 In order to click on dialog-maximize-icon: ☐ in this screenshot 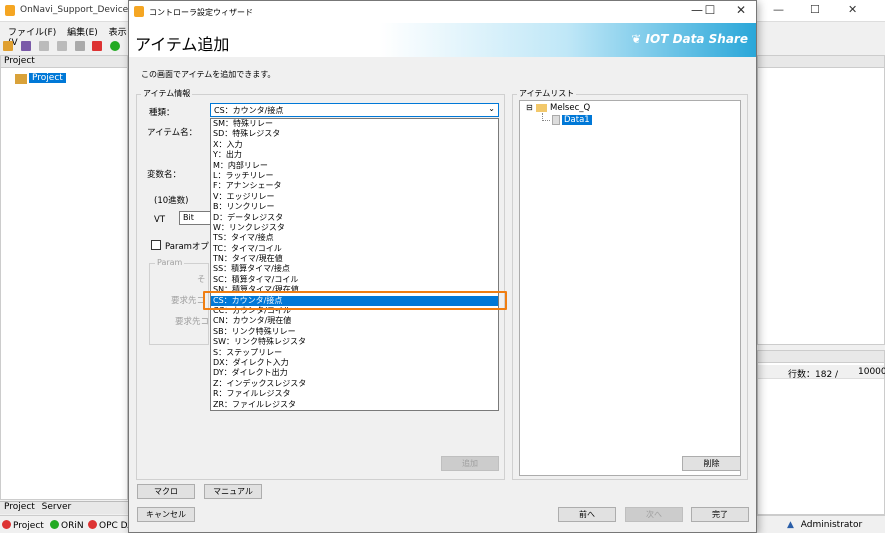, I will do `click(710, 10)`.